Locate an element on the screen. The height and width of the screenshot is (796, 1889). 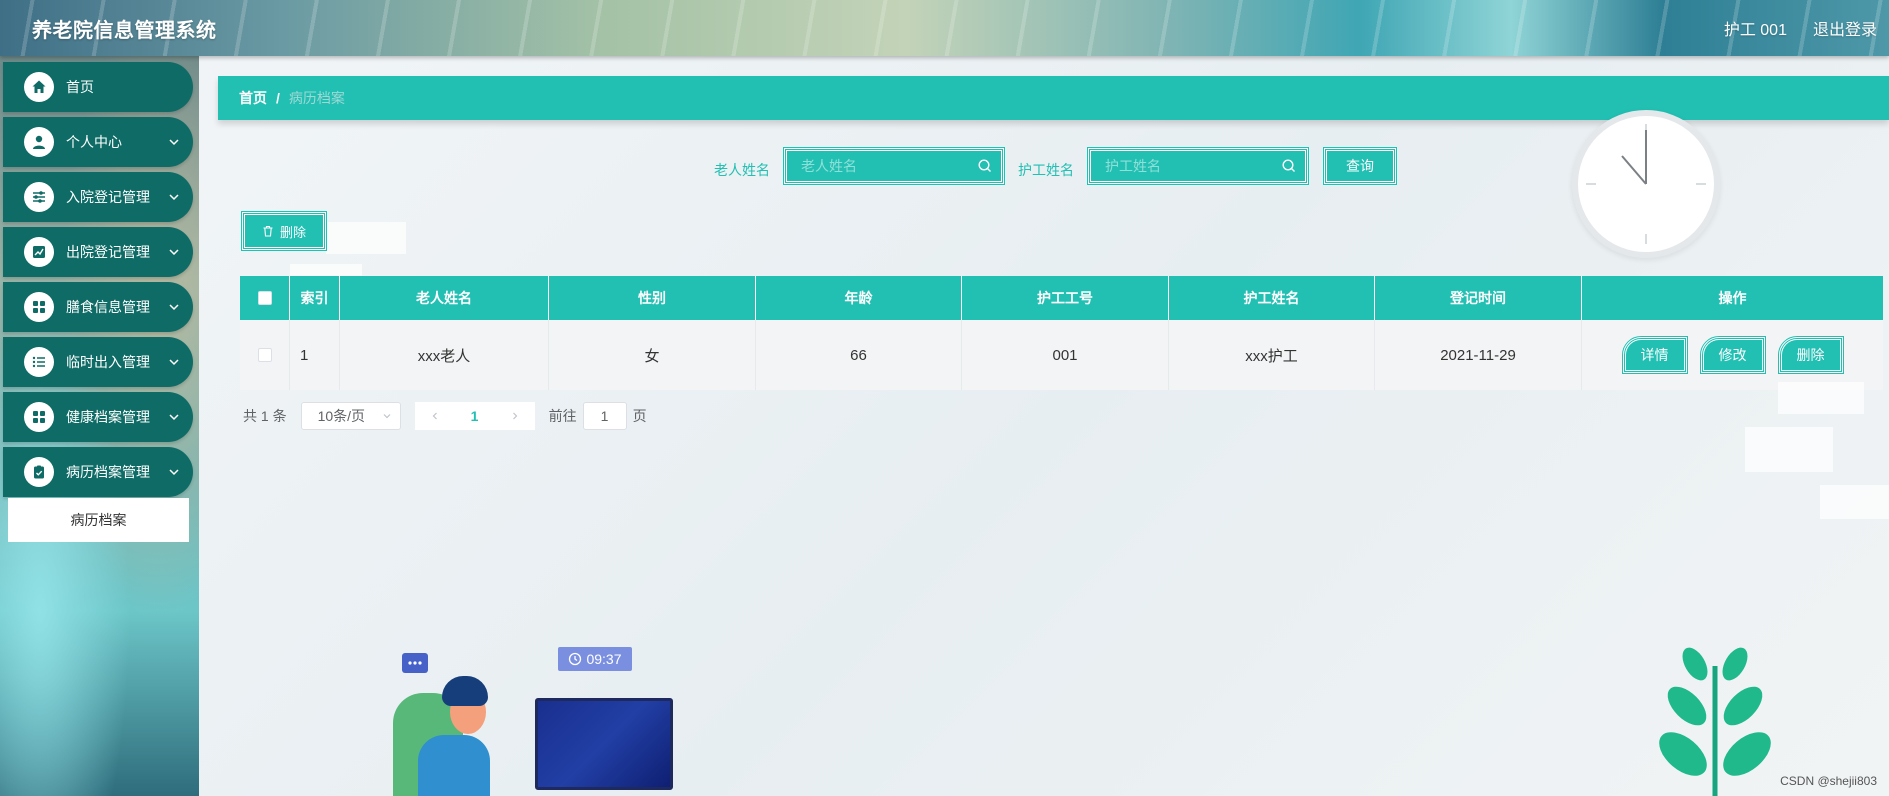
cell-elder-name: xxx老人 is located at coordinates (444, 355).